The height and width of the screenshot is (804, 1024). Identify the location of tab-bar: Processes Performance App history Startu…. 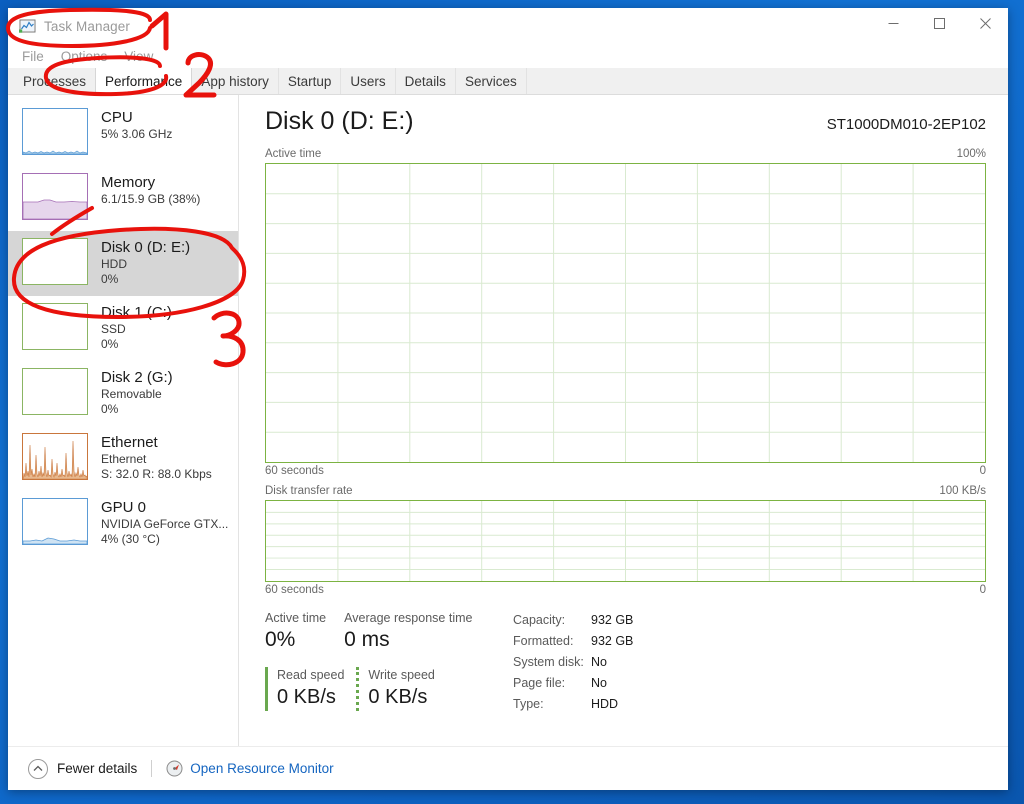
(508, 81).